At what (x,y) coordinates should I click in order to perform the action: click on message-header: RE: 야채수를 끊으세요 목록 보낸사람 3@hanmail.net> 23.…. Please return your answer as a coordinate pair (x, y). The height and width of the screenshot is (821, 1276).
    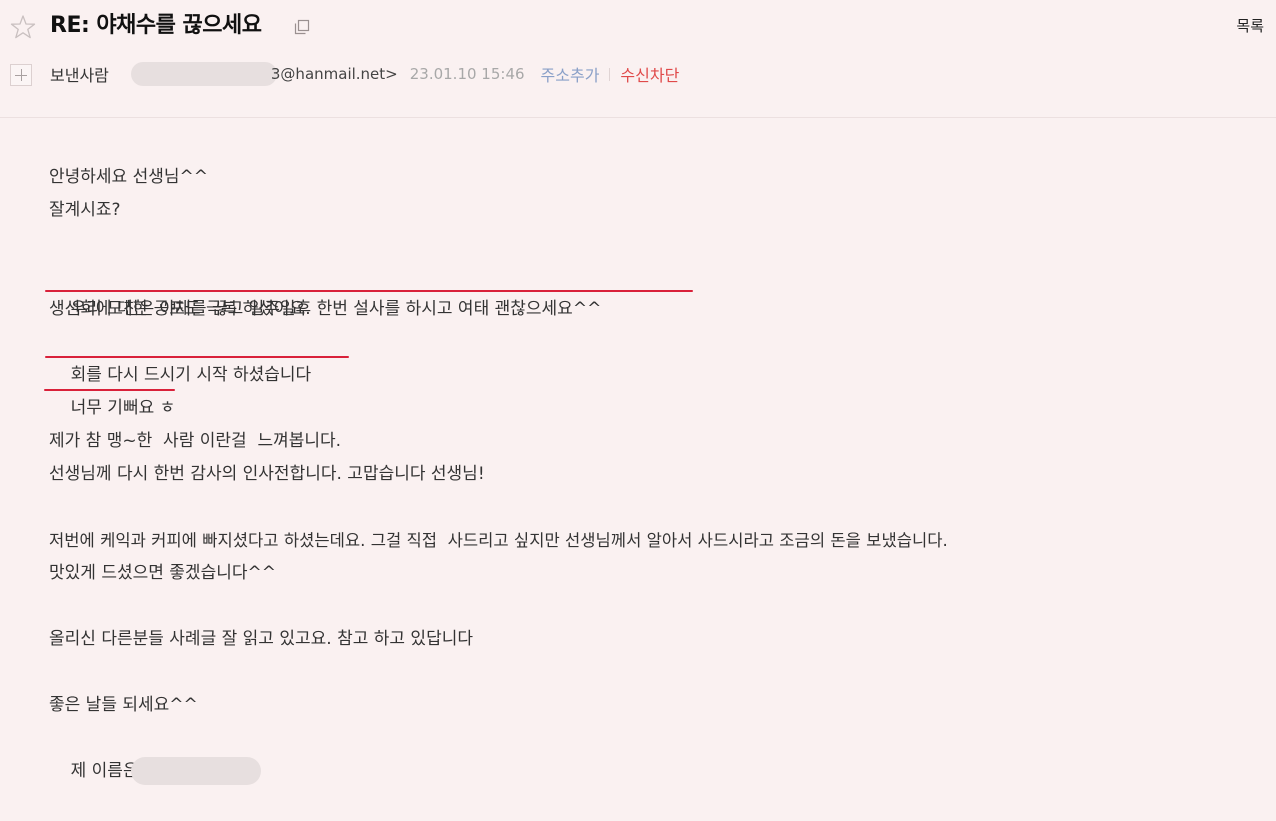
    Looking at the image, I should click on (638, 59).